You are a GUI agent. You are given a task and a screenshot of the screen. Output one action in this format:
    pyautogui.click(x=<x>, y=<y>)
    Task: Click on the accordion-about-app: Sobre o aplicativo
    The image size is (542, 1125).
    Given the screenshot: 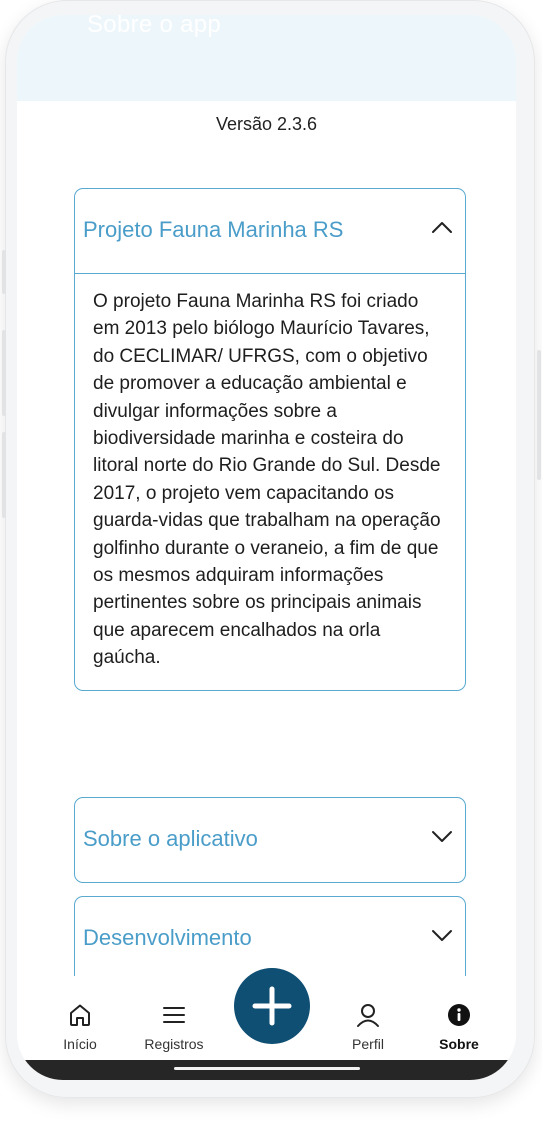 What is the action you would take?
    pyautogui.click(x=270, y=840)
    